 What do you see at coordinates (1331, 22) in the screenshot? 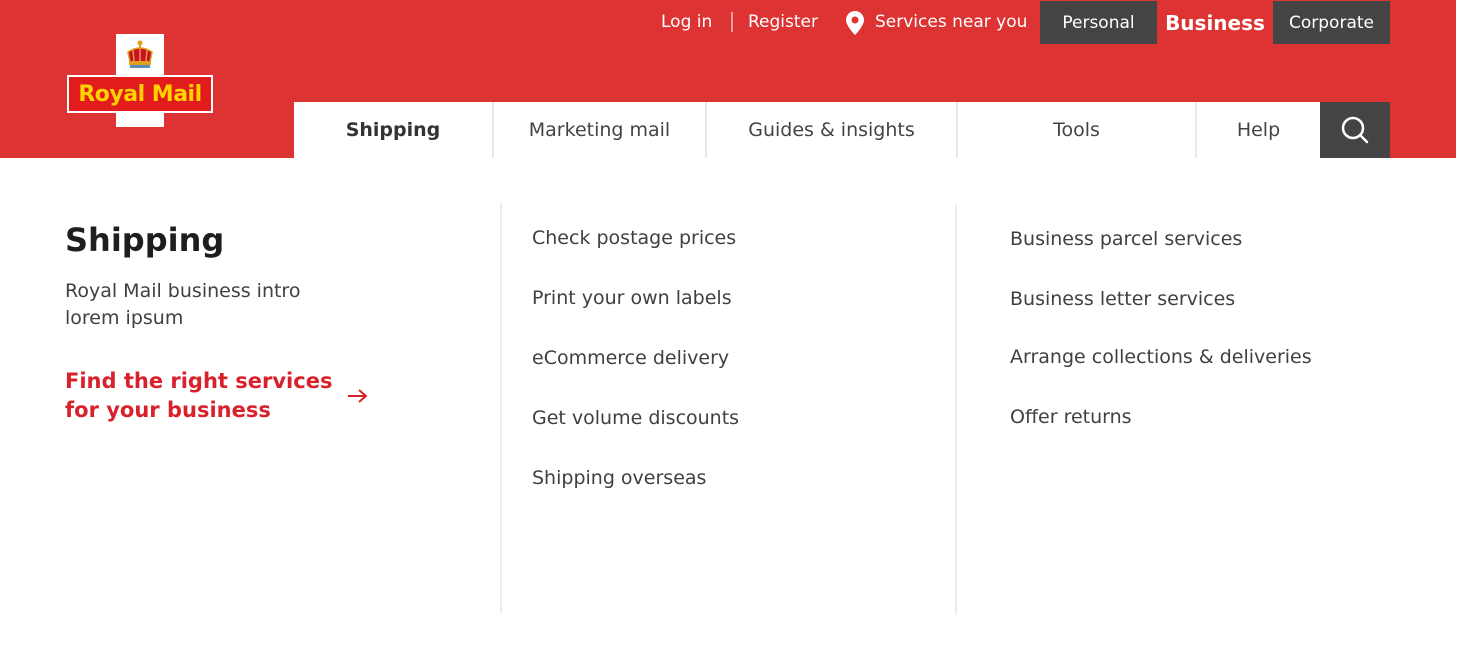
I see `segment-corporate: Corporate` at bounding box center [1331, 22].